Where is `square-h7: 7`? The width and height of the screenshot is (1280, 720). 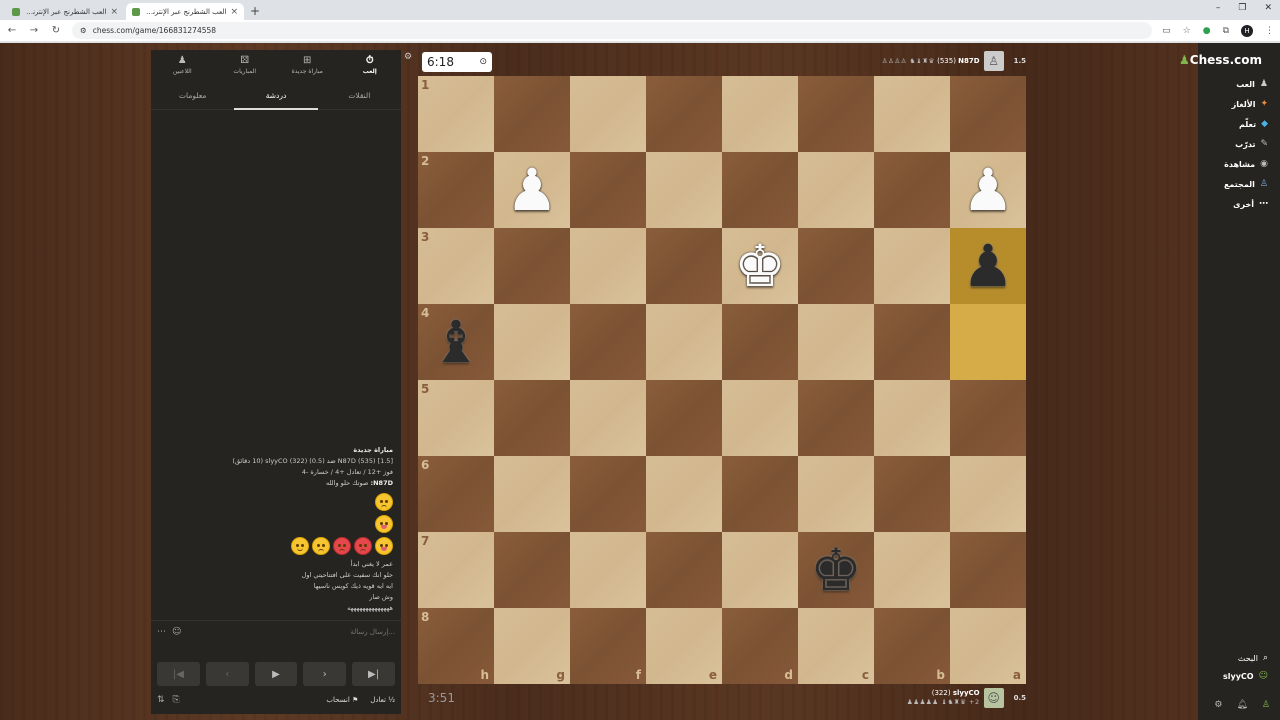
square-h7: 7 is located at coordinates (456, 570).